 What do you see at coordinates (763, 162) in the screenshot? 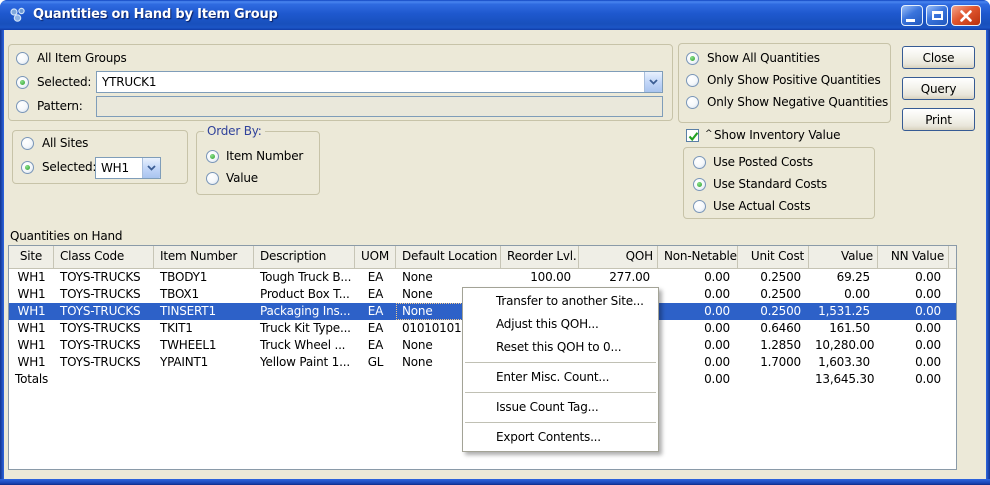
I see `use-posted-costs-label: Use Posted Costs` at bounding box center [763, 162].